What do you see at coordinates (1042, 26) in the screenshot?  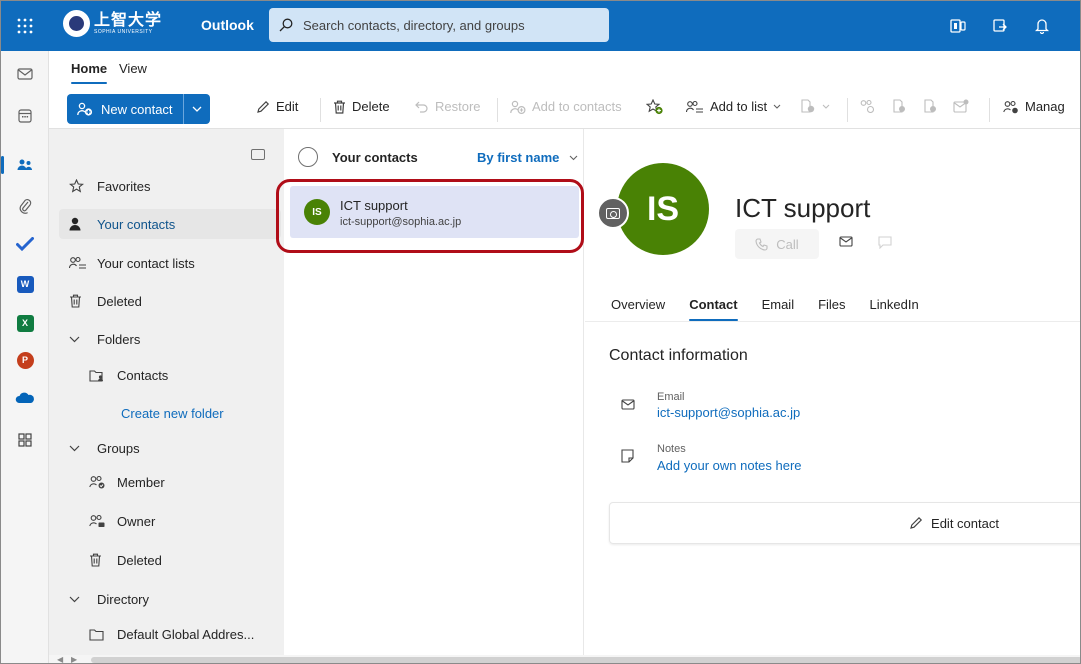 I see `notifications-bell-icon` at bounding box center [1042, 26].